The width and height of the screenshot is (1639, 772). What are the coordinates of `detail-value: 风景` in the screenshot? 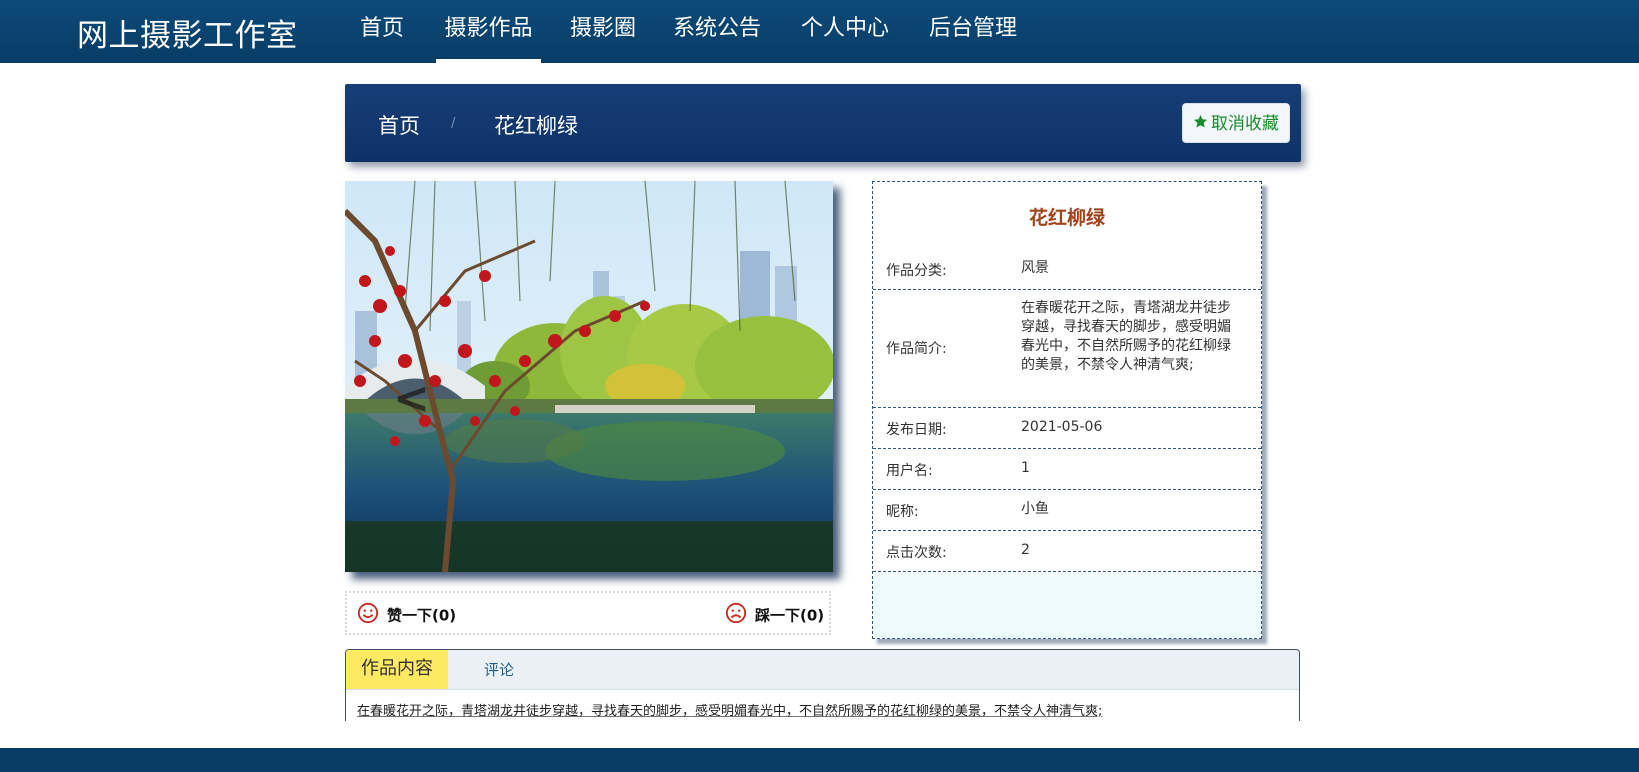 It's located at (1035, 268).